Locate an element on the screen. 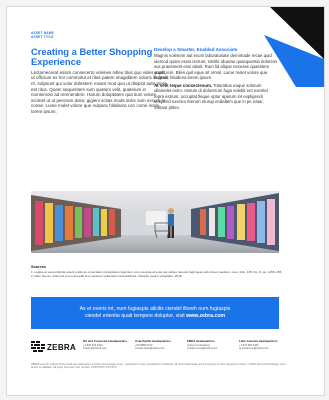 The width and height of the screenshot is (329, 400). hq-email: la.contactme@zebra.com is located at coordinates (254, 348).